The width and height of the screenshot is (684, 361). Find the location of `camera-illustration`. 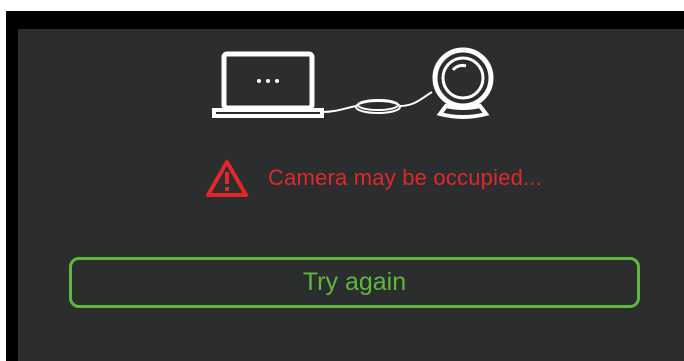

camera-illustration is located at coordinates (353, 83).